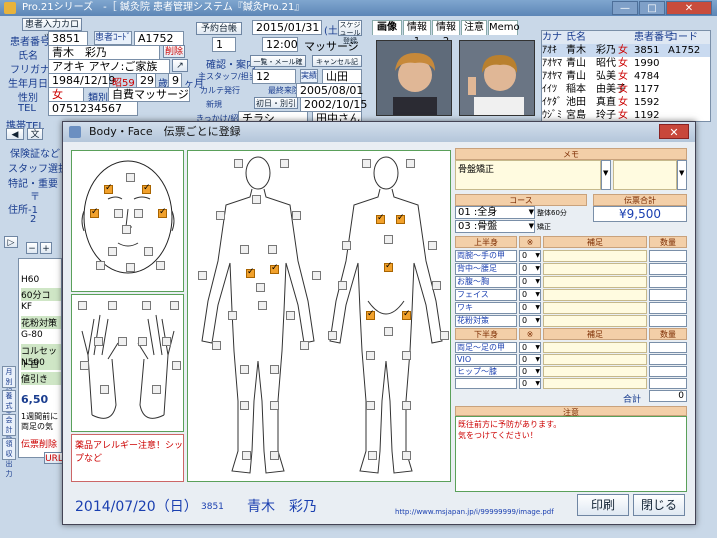  I want to click on list-item: ｱｵﾔﾏ 青山 昭代女 1990, so click(626, 63).